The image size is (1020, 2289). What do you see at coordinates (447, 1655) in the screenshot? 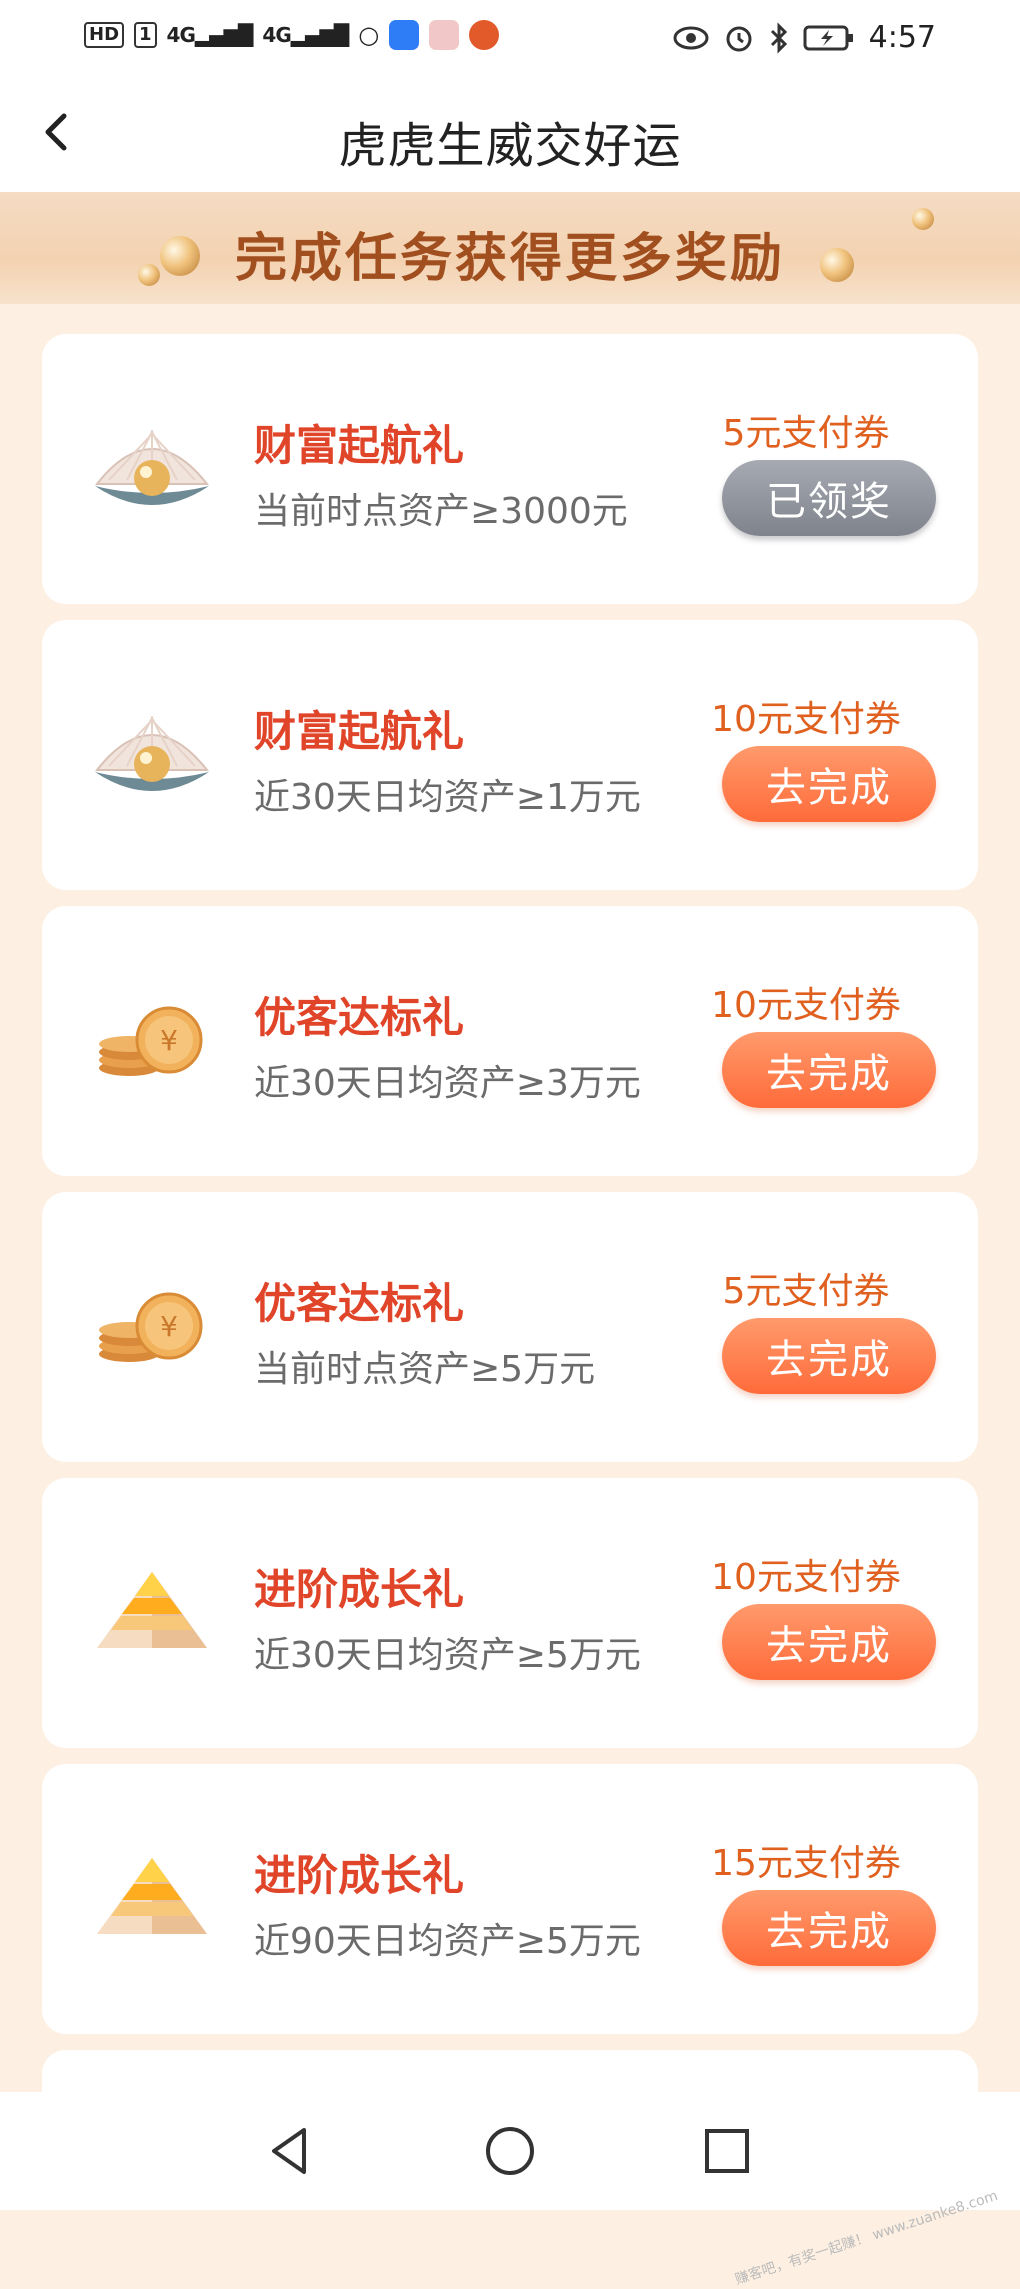
I see `task-description: 近30天日均资产≥5万元` at bounding box center [447, 1655].